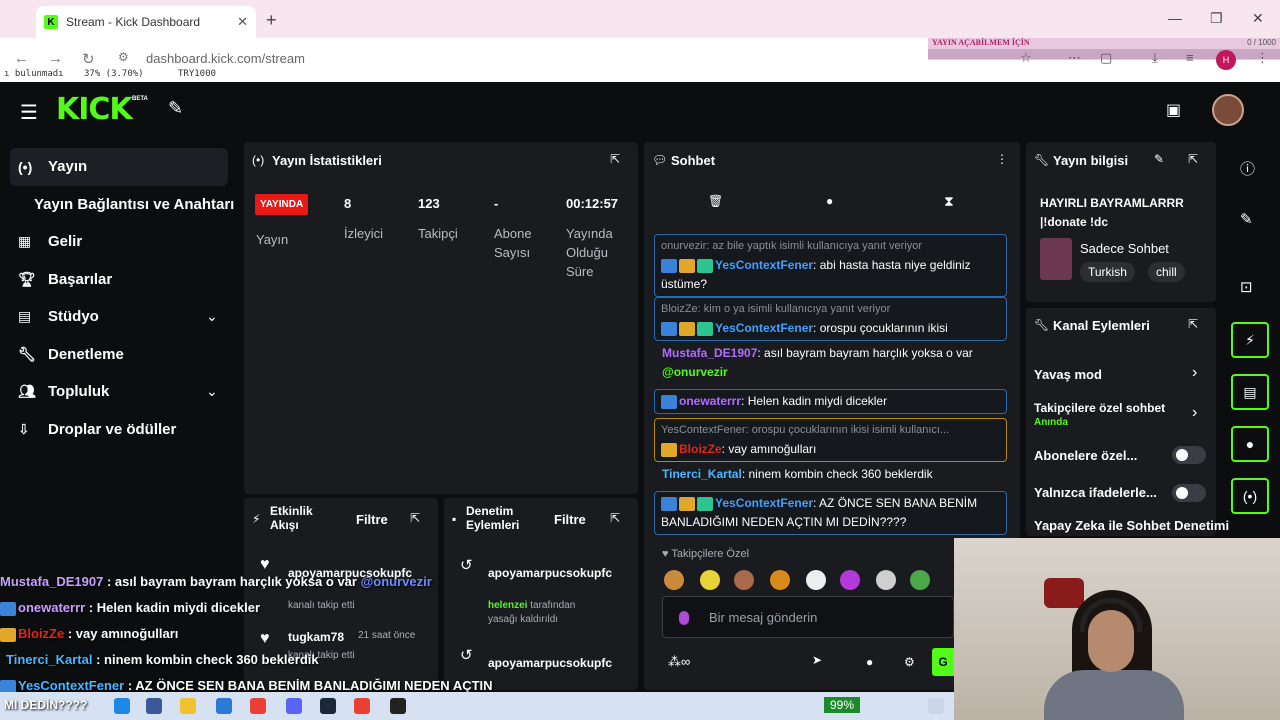  I want to click on points-icon: ⁂∞, so click(679, 662).